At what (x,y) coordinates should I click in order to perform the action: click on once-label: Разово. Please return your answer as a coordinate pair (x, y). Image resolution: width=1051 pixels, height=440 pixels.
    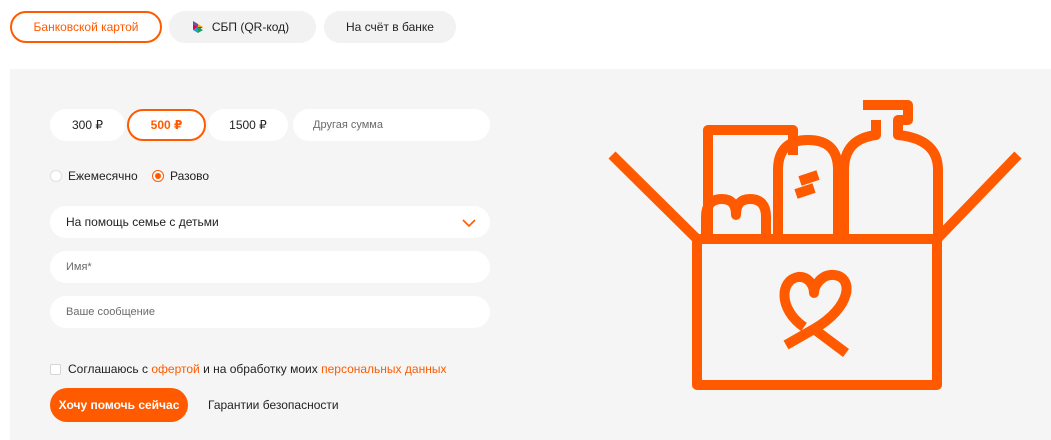
    Looking at the image, I should click on (190, 176).